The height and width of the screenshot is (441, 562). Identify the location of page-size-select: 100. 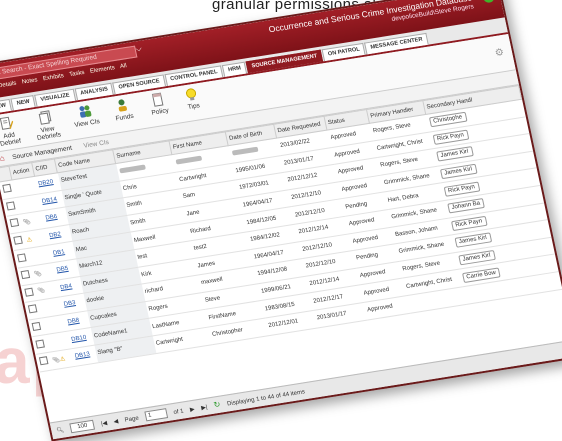
(82, 427).